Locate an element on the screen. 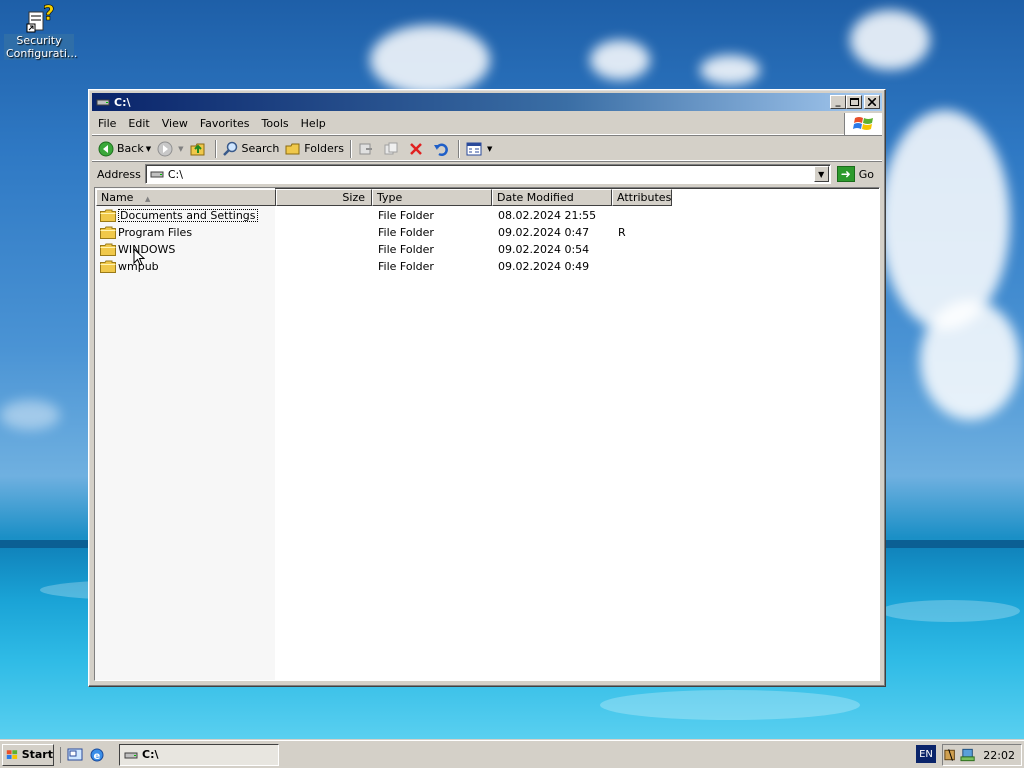 Image resolution: width=1024 pixels, height=768 pixels. move-to-button is located at coordinates (367, 149).